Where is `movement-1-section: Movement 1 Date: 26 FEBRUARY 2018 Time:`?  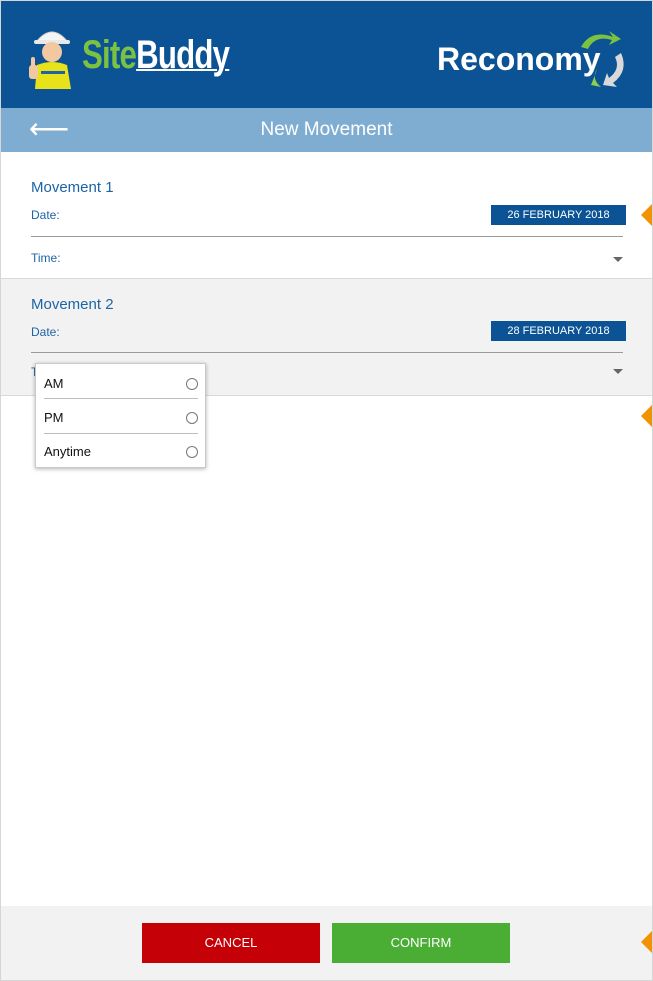 movement-1-section: Movement 1 Date: 26 FEBRUARY 2018 Time: is located at coordinates (326, 215).